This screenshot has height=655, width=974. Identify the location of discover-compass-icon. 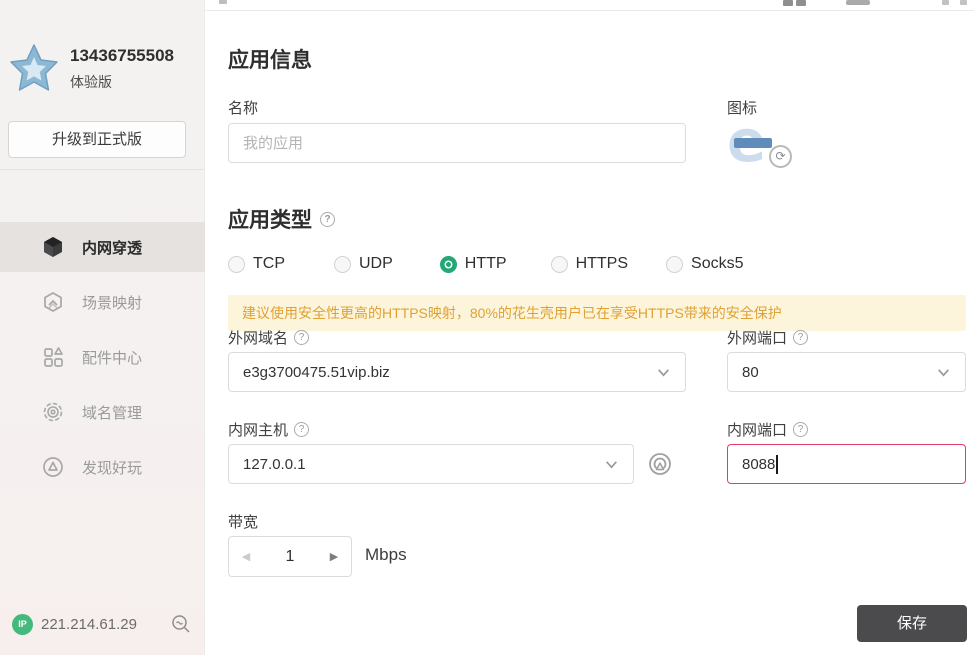
(53, 467).